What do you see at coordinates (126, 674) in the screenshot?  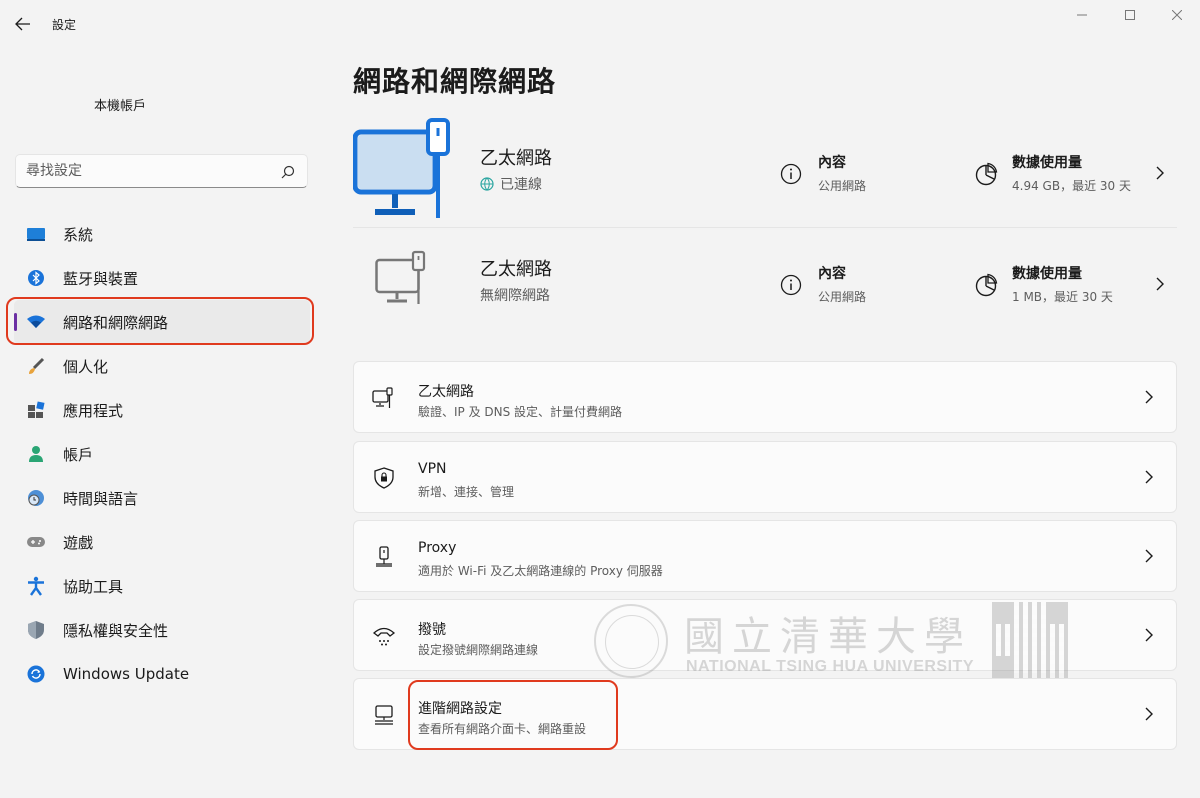 I see `sidebar-item-label: Windows Update` at bounding box center [126, 674].